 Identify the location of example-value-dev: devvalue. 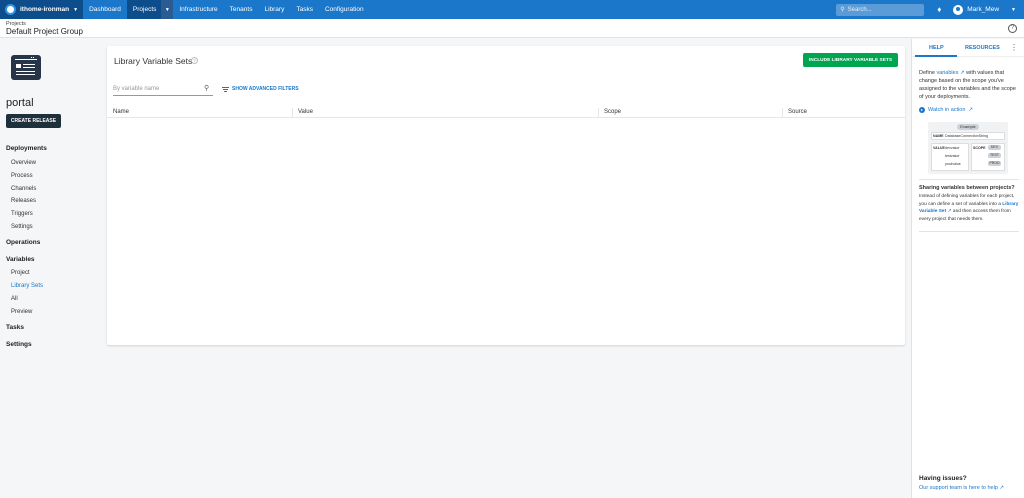
(952, 148).